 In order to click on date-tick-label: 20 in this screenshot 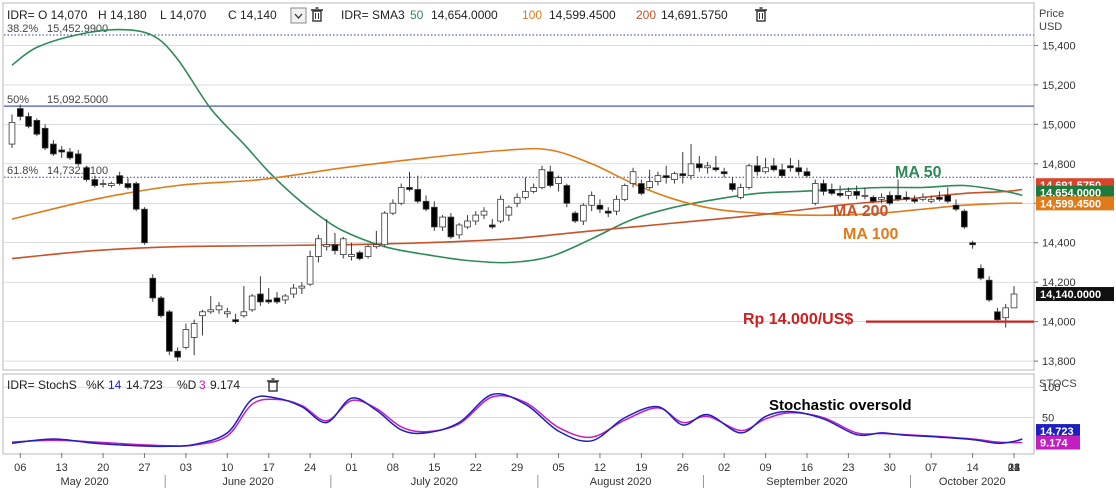, I will do `click(103, 468)`.